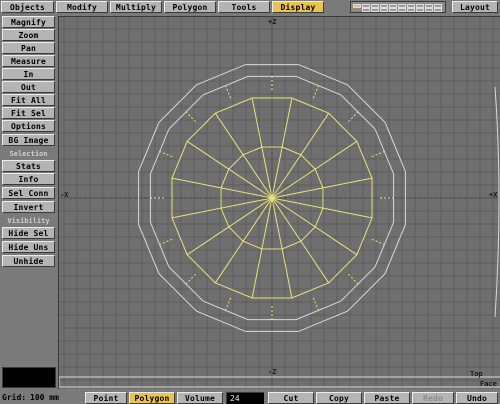 The width and height of the screenshot is (500, 404). I want to click on measure-button: Measure, so click(28, 61).